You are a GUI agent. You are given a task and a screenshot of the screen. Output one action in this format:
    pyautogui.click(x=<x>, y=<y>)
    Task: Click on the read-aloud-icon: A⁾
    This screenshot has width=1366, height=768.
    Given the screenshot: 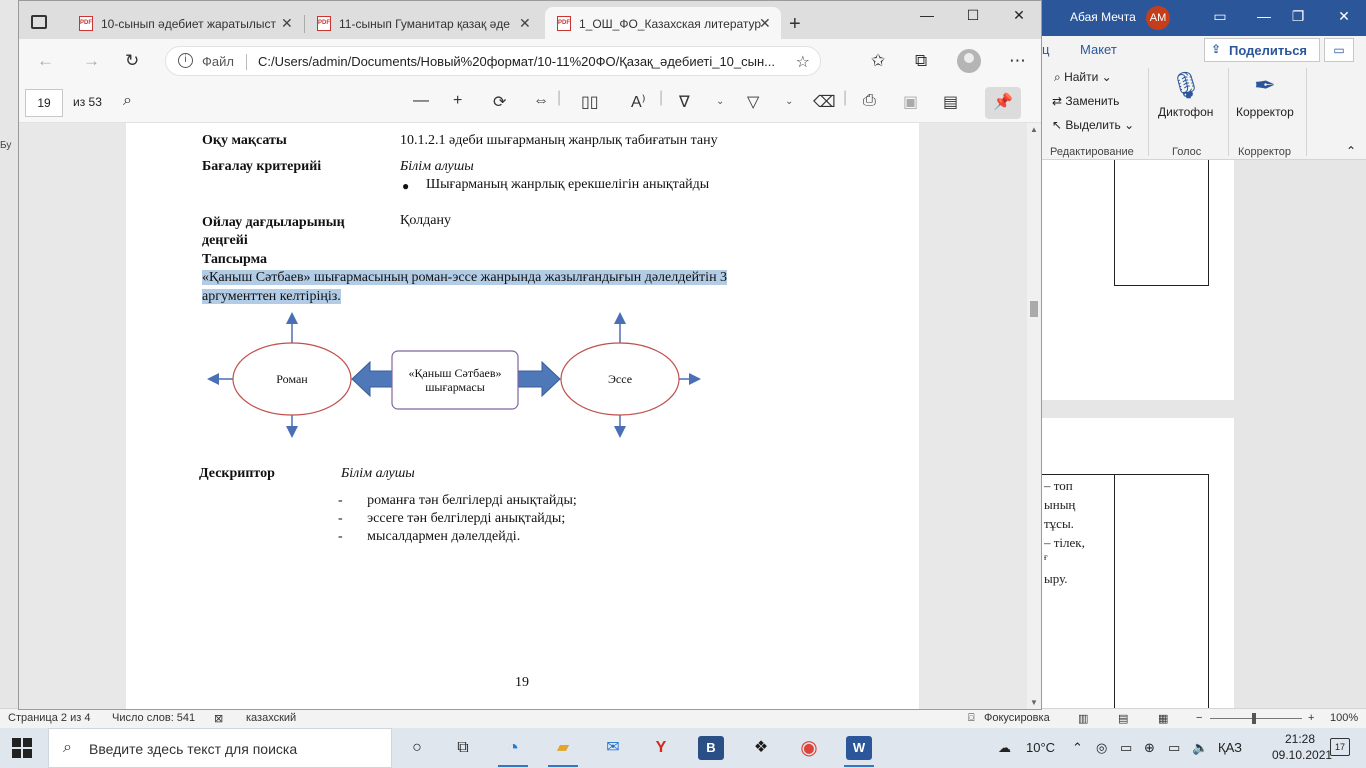 What is the action you would take?
    pyautogui.click(x=638, y=102)
    